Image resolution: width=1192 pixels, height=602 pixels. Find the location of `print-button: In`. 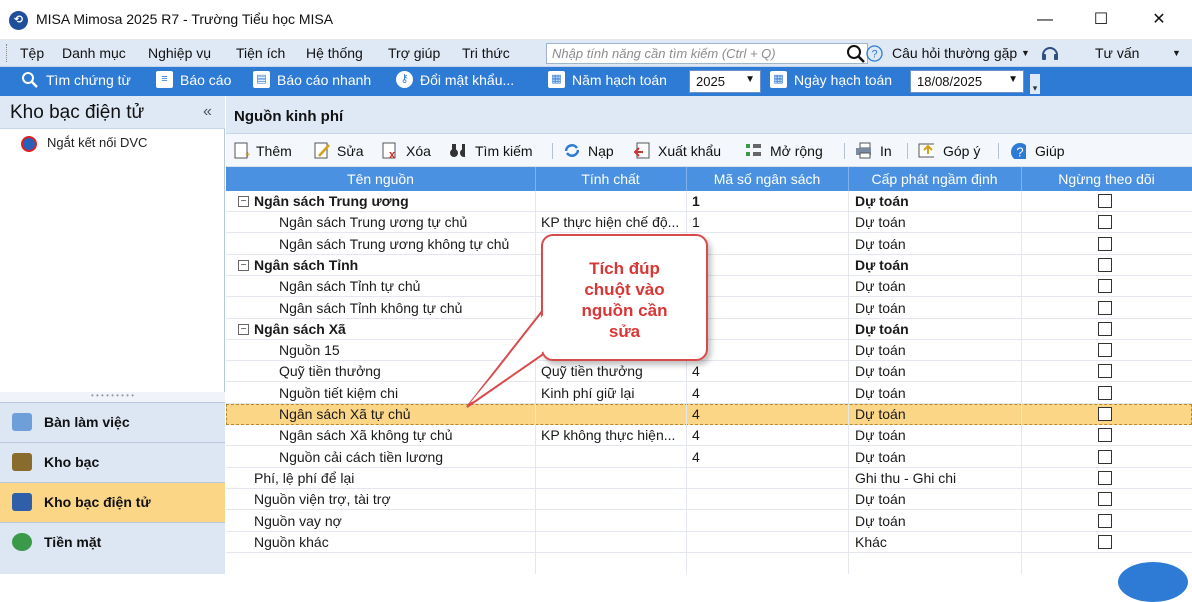

print-button: In is located at coordinates (886, 151).